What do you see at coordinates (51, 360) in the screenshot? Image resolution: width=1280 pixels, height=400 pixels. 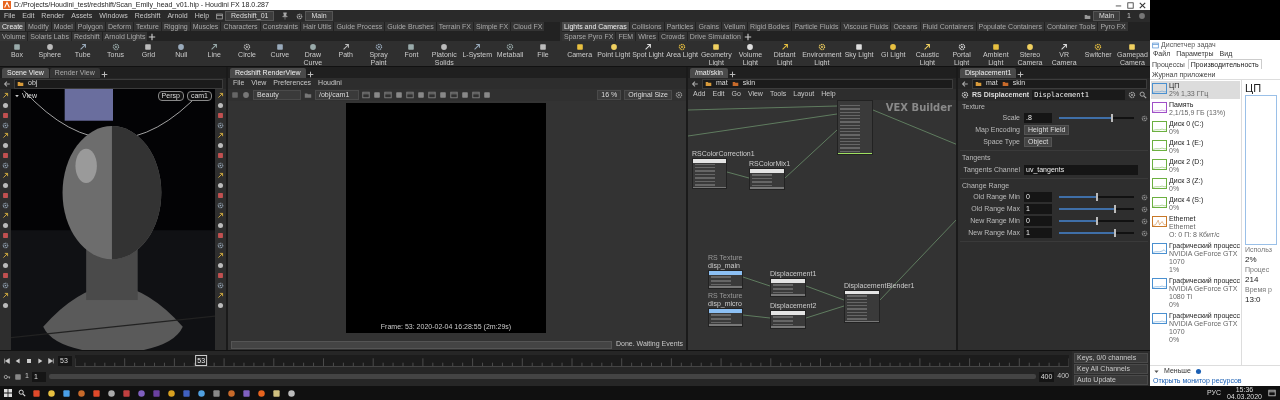 I see `skip-end-icon` at bounding box center [51, 360].